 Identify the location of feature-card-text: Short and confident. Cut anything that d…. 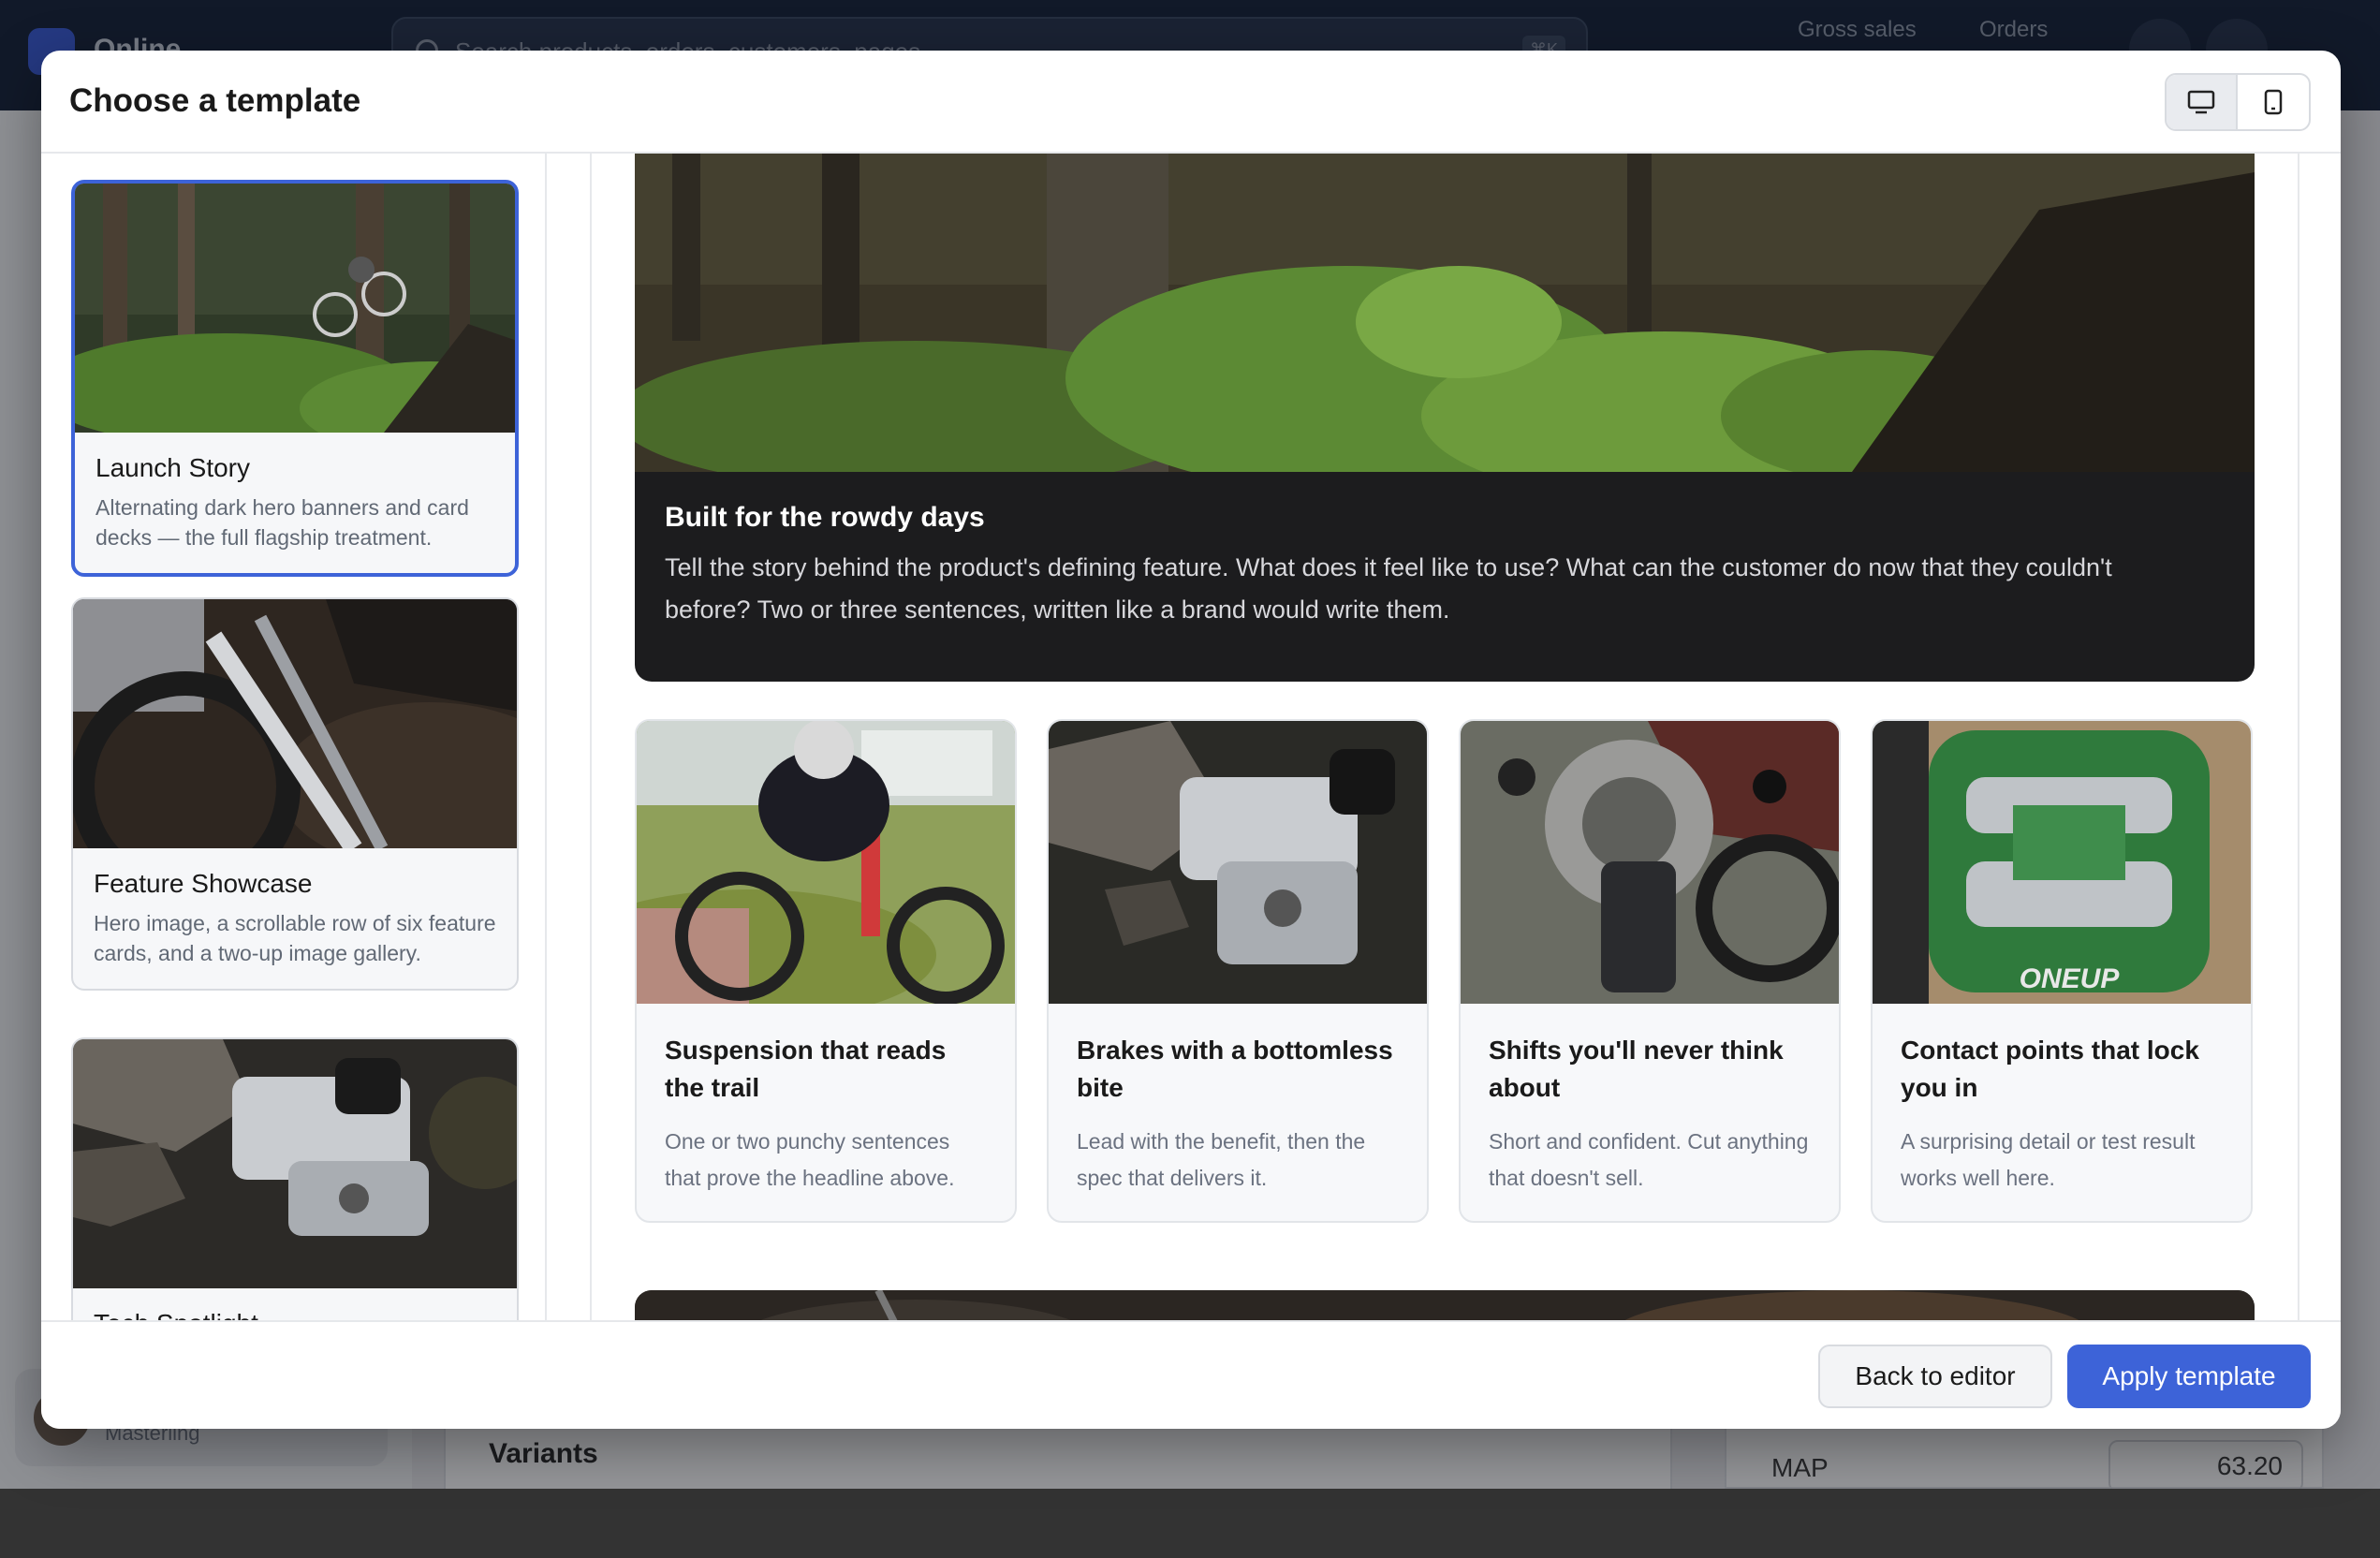
(1649, 1159).